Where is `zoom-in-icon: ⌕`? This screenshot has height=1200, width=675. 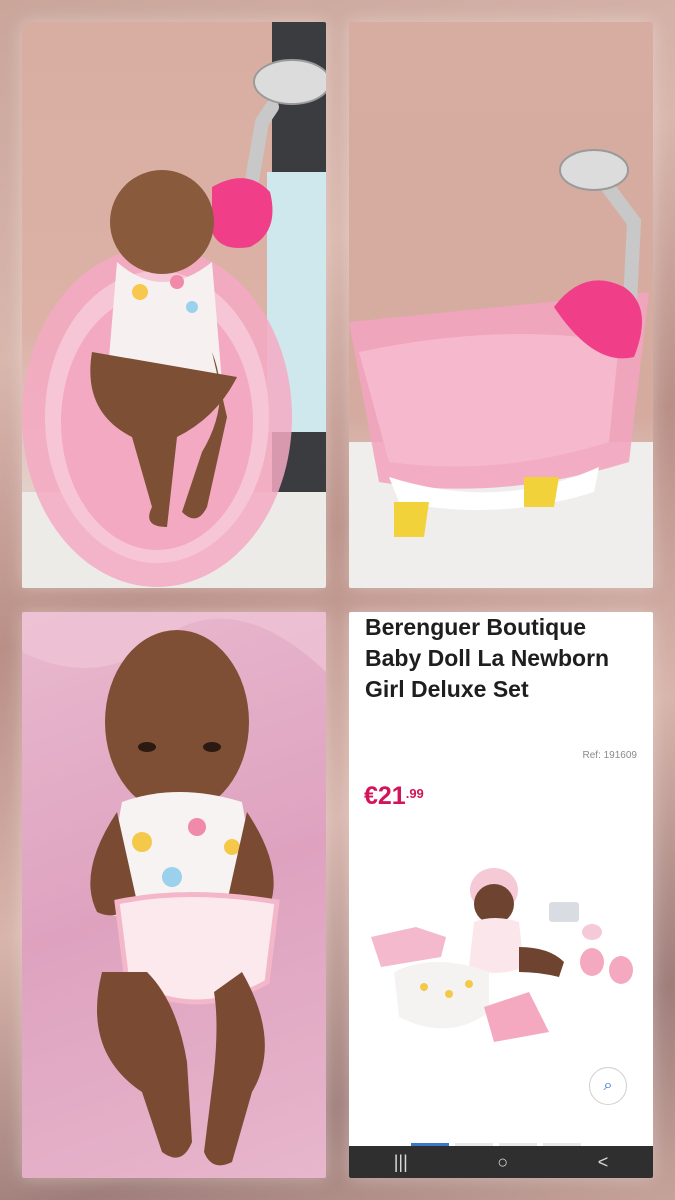 zoom-in-icon: ⌕ is located at coordinates (608, 1085).